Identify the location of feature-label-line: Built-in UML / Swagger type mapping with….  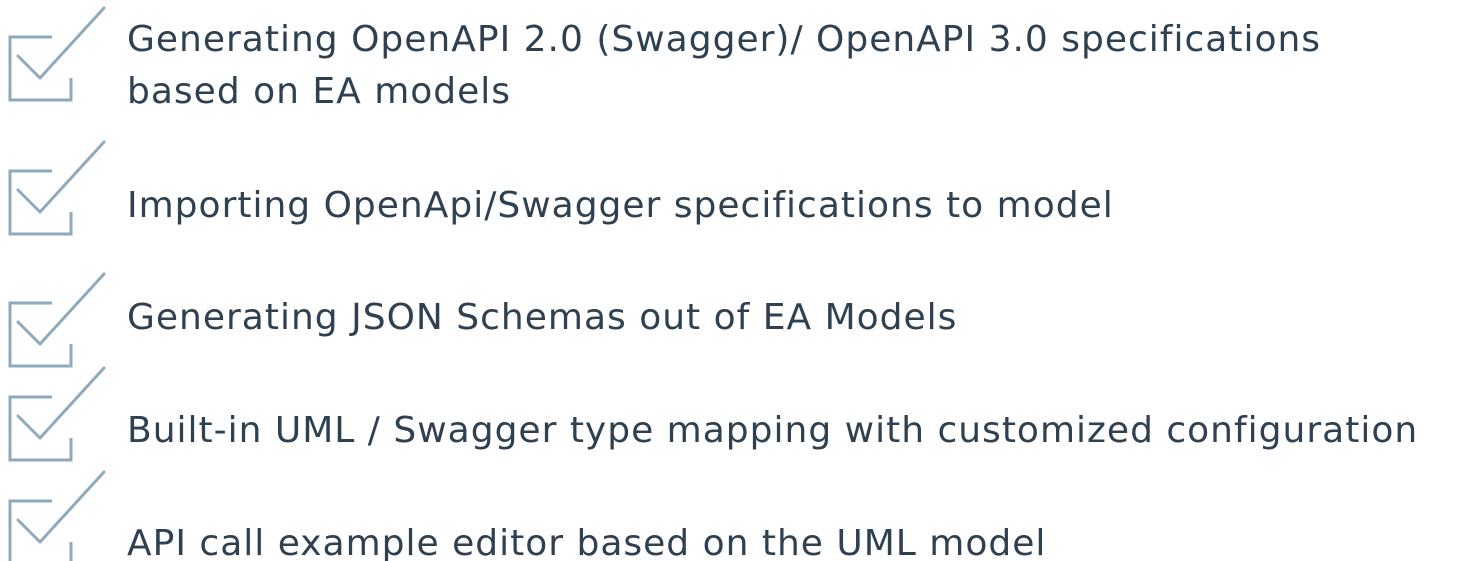
(773, 430).